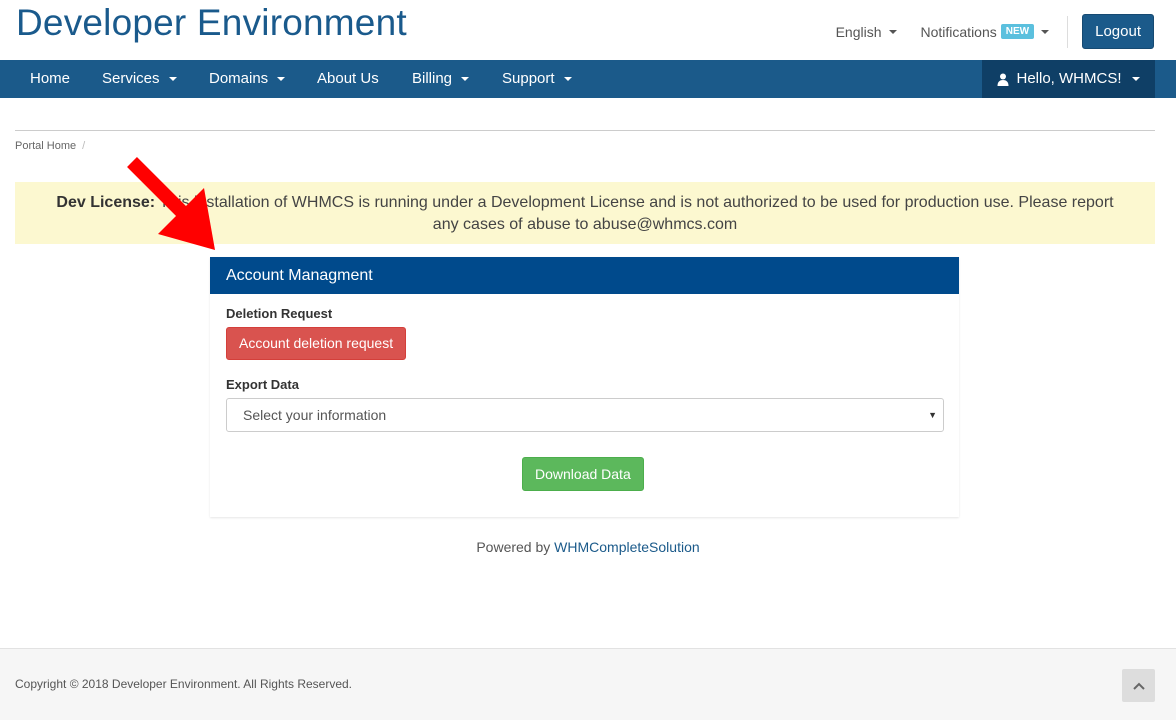 The image size is (1176, 720). Describe the element at coordinates (315, 415) in the screenshot. I see `select-value: Select your information` at that location.